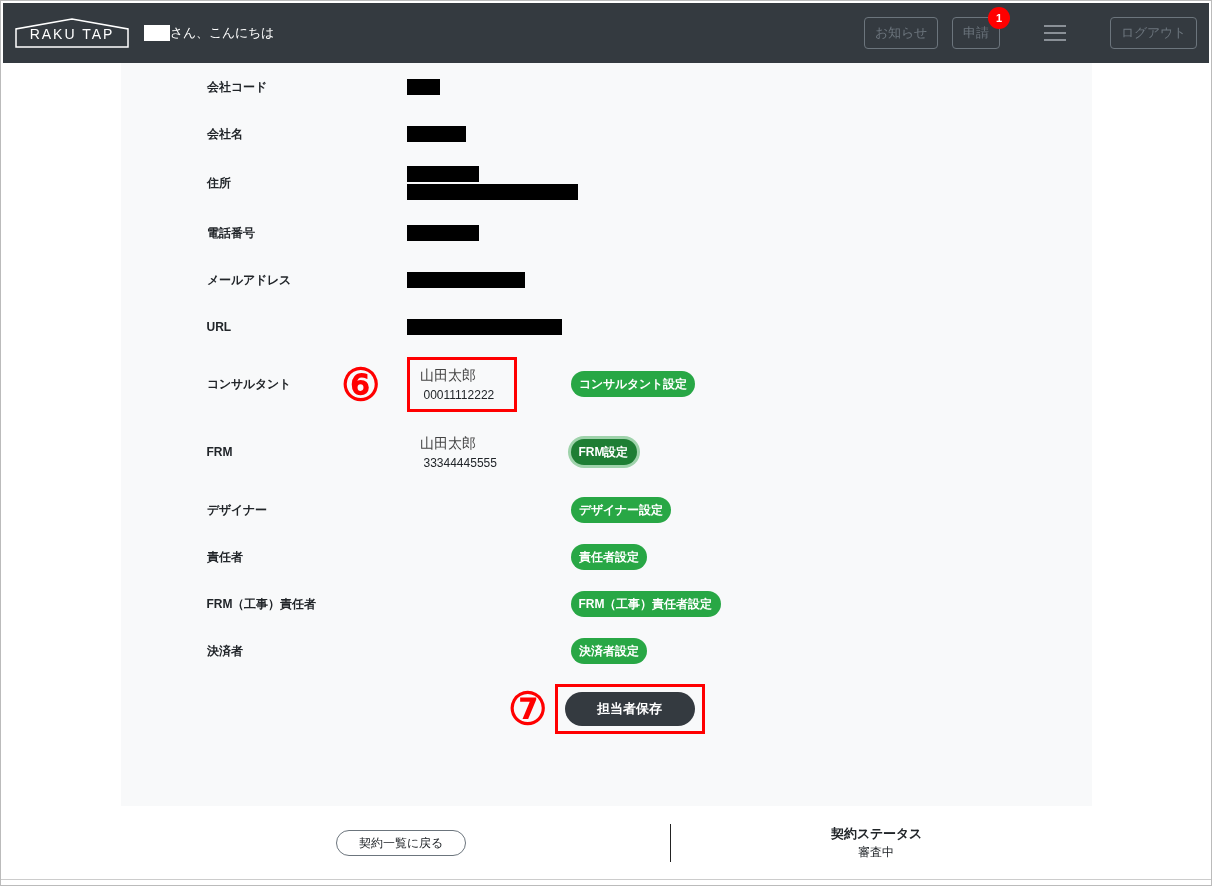  What do you see at coordinates (222, 33) in the screenshot?
I see `greeting-text: さん、こんにちは` at bounding box center [222, 33].